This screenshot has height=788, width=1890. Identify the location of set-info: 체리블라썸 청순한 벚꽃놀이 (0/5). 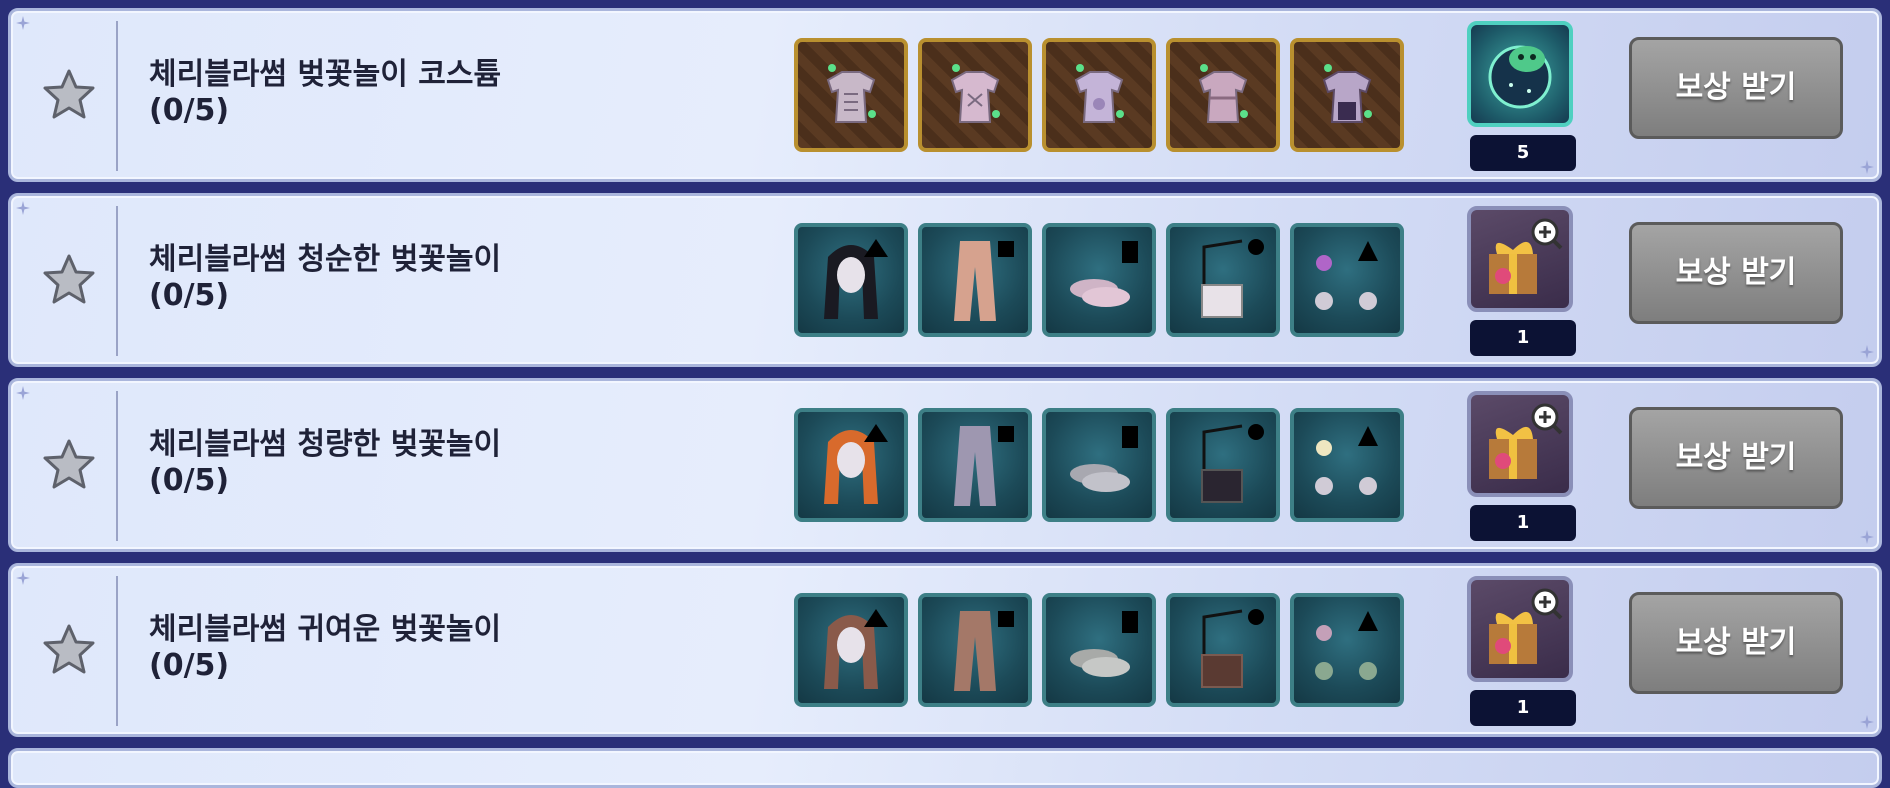
(449, 278).